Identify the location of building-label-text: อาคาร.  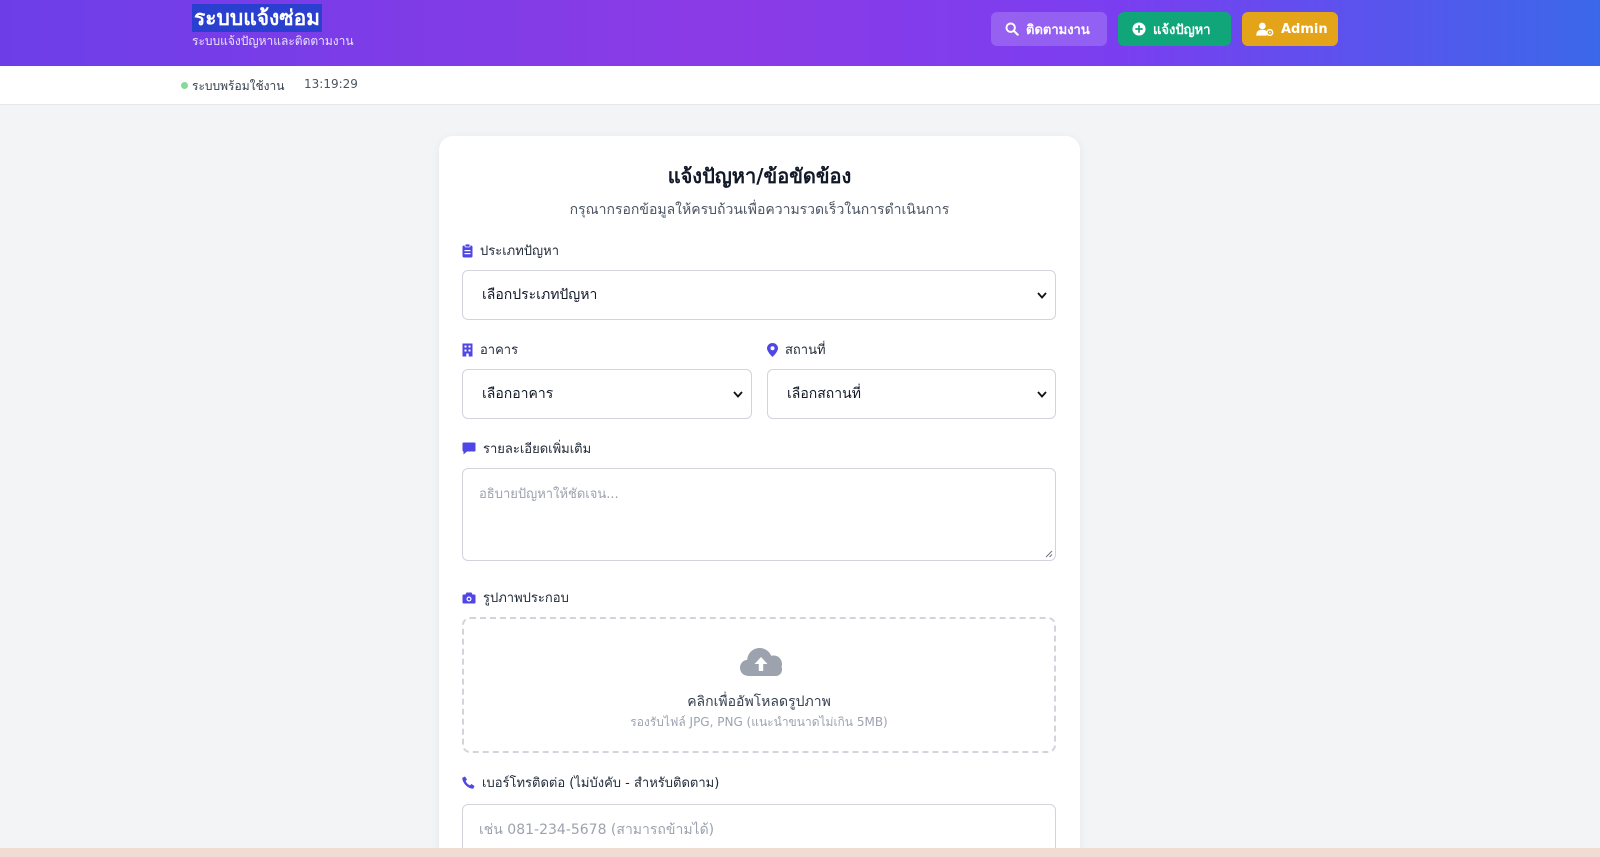
(499, 350).